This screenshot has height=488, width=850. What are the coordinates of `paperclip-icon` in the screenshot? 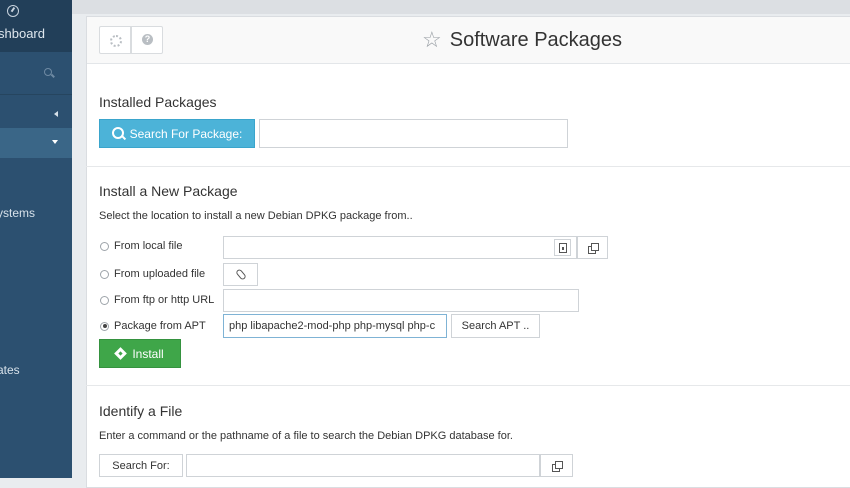 It's located at (240, 274).